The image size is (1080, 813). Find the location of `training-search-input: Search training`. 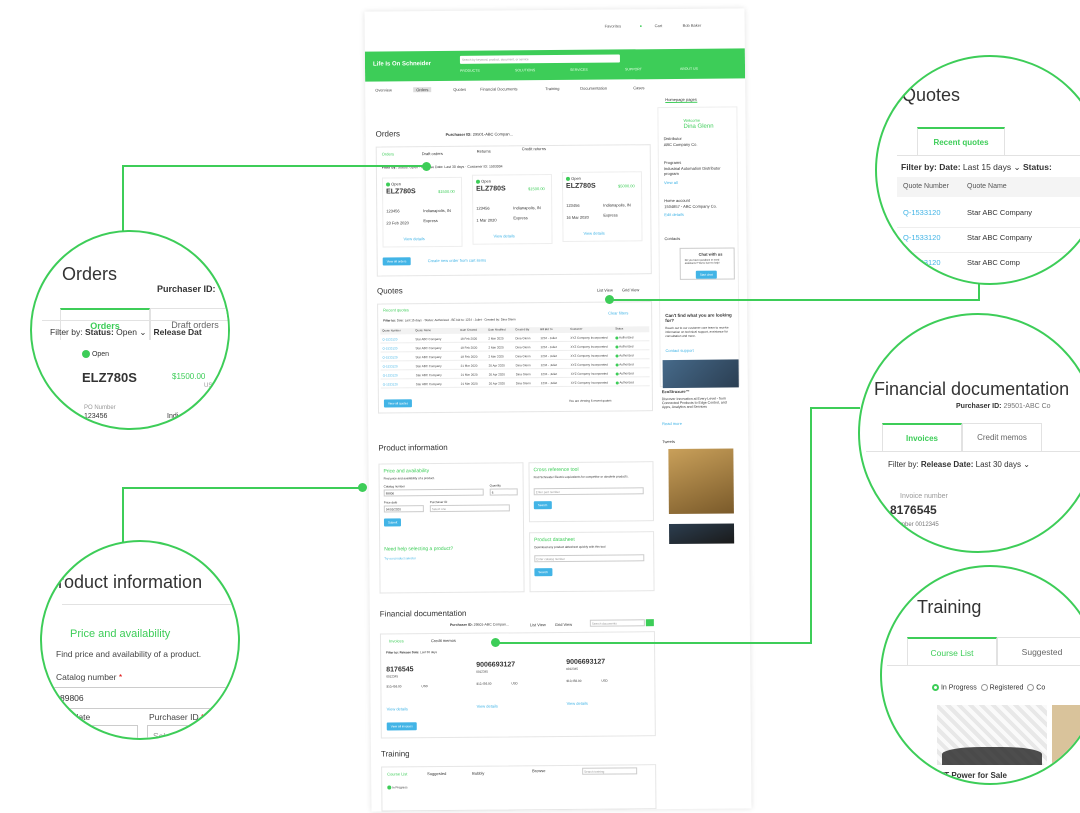

training-search-input: Search training is located at coordinates (610, 771).